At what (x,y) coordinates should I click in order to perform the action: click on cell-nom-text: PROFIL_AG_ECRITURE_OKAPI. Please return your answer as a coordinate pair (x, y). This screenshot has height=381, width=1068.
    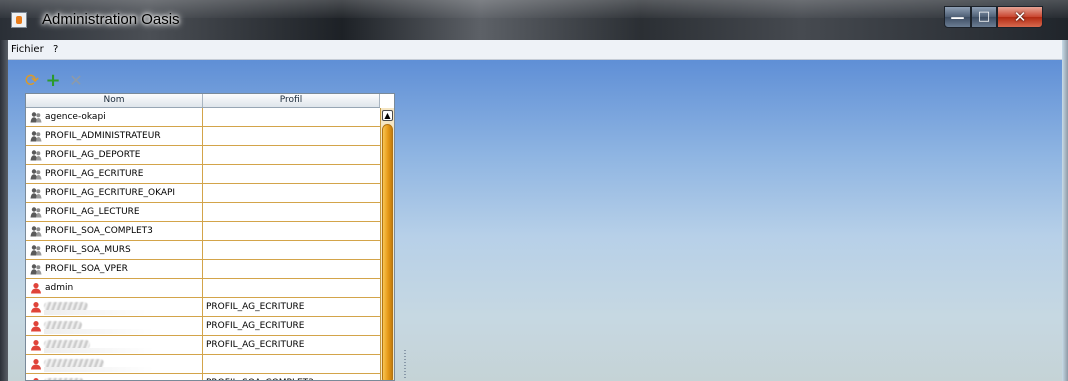
    Looking at the image, I should click on (110, 193).